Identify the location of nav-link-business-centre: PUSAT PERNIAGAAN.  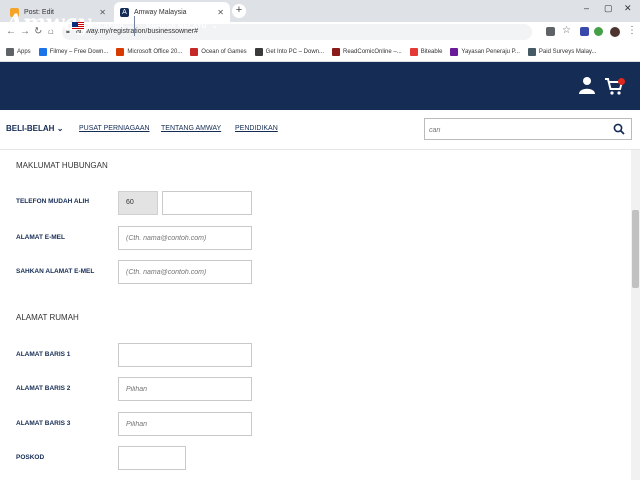
(114, 128).